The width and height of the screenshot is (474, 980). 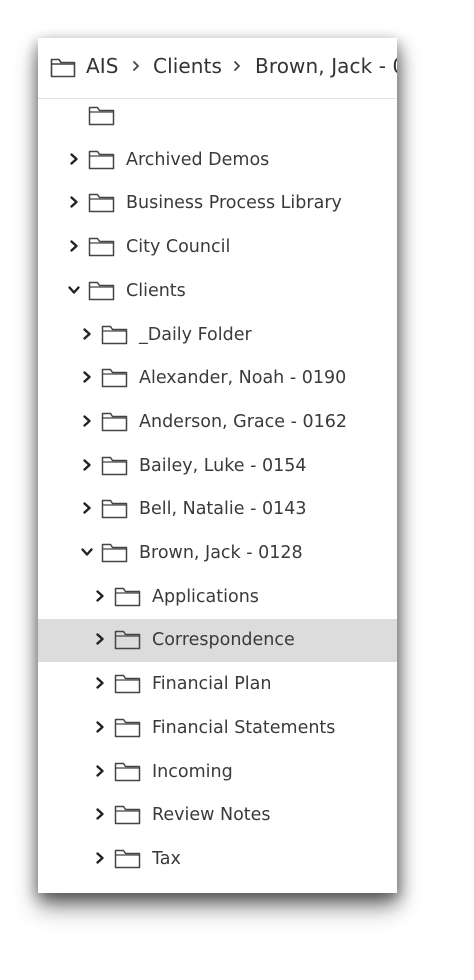 I want to click on tree-row: Applications, so click(x=217, y=597).